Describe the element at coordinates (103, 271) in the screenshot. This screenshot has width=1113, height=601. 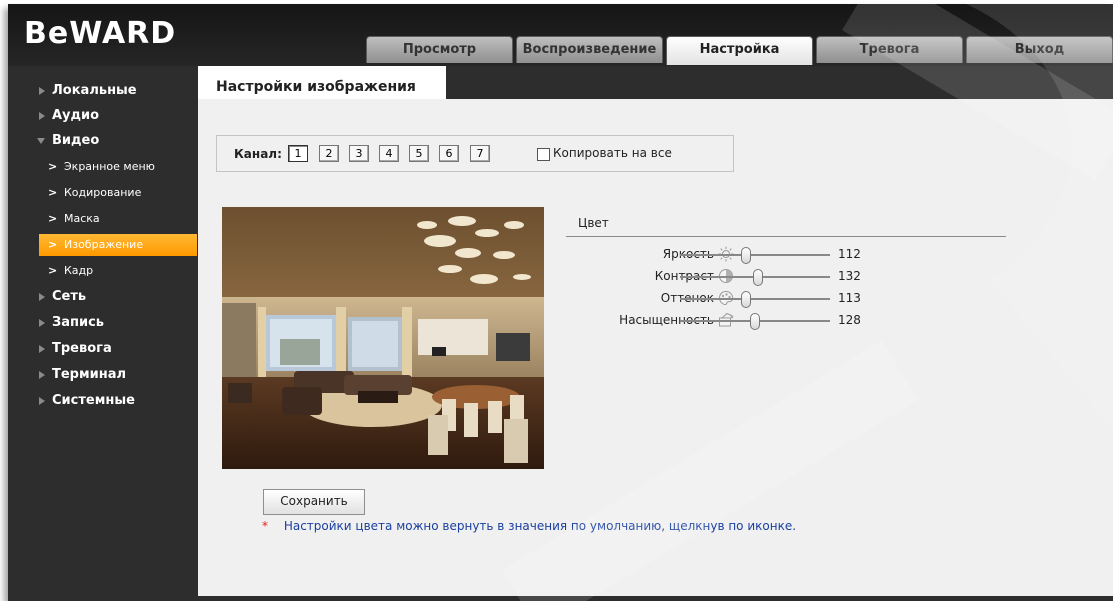
I see `sidebar-item-frame: > Кадр` at that location.